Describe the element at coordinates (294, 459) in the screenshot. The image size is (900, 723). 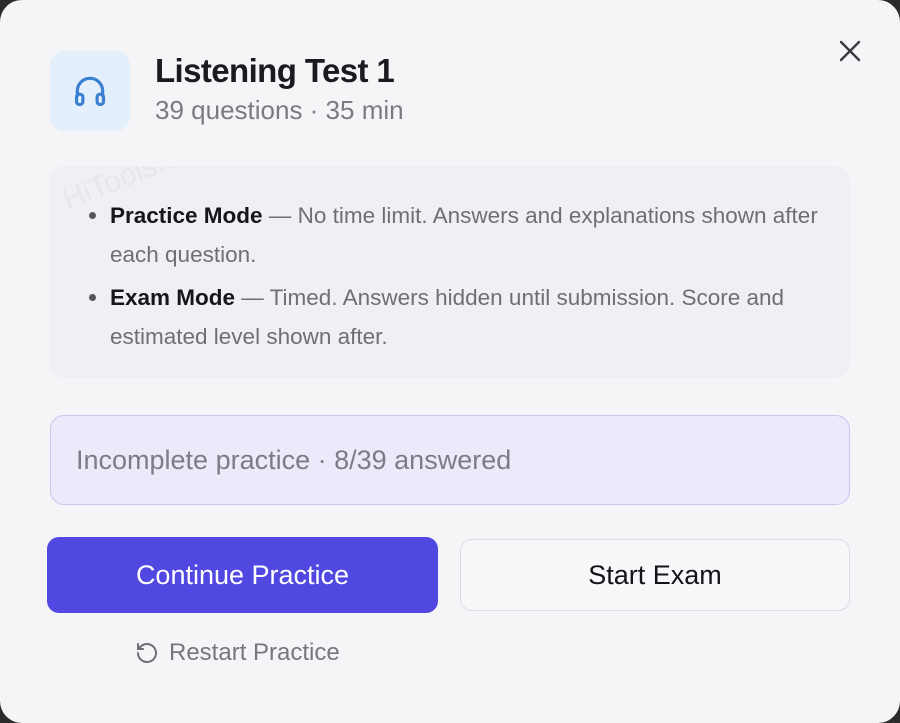
I see `practice-status-text: Incomplete practice · 8/39 answered` at that location.